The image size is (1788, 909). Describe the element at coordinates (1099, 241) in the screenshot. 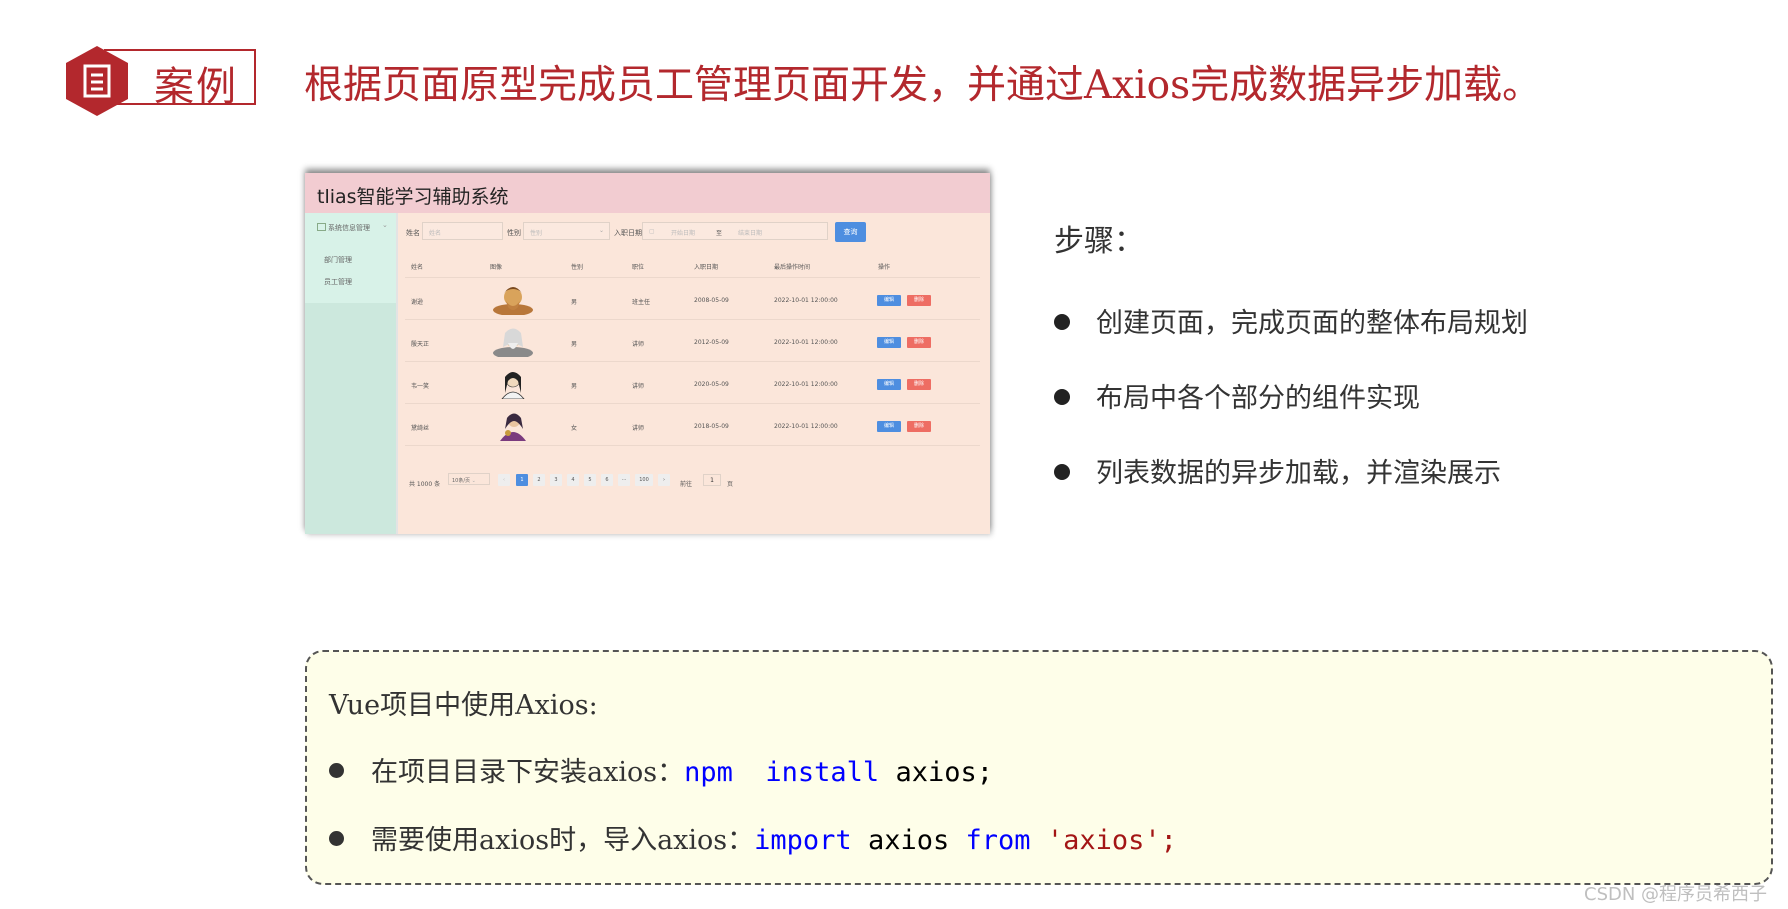

I see `steps-heading: 步骤：` at that location.